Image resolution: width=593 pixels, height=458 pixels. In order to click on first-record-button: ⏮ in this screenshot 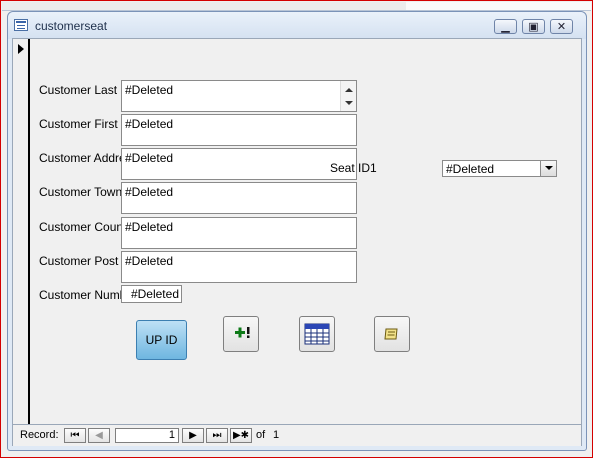, I will do `click(75, 435)`.